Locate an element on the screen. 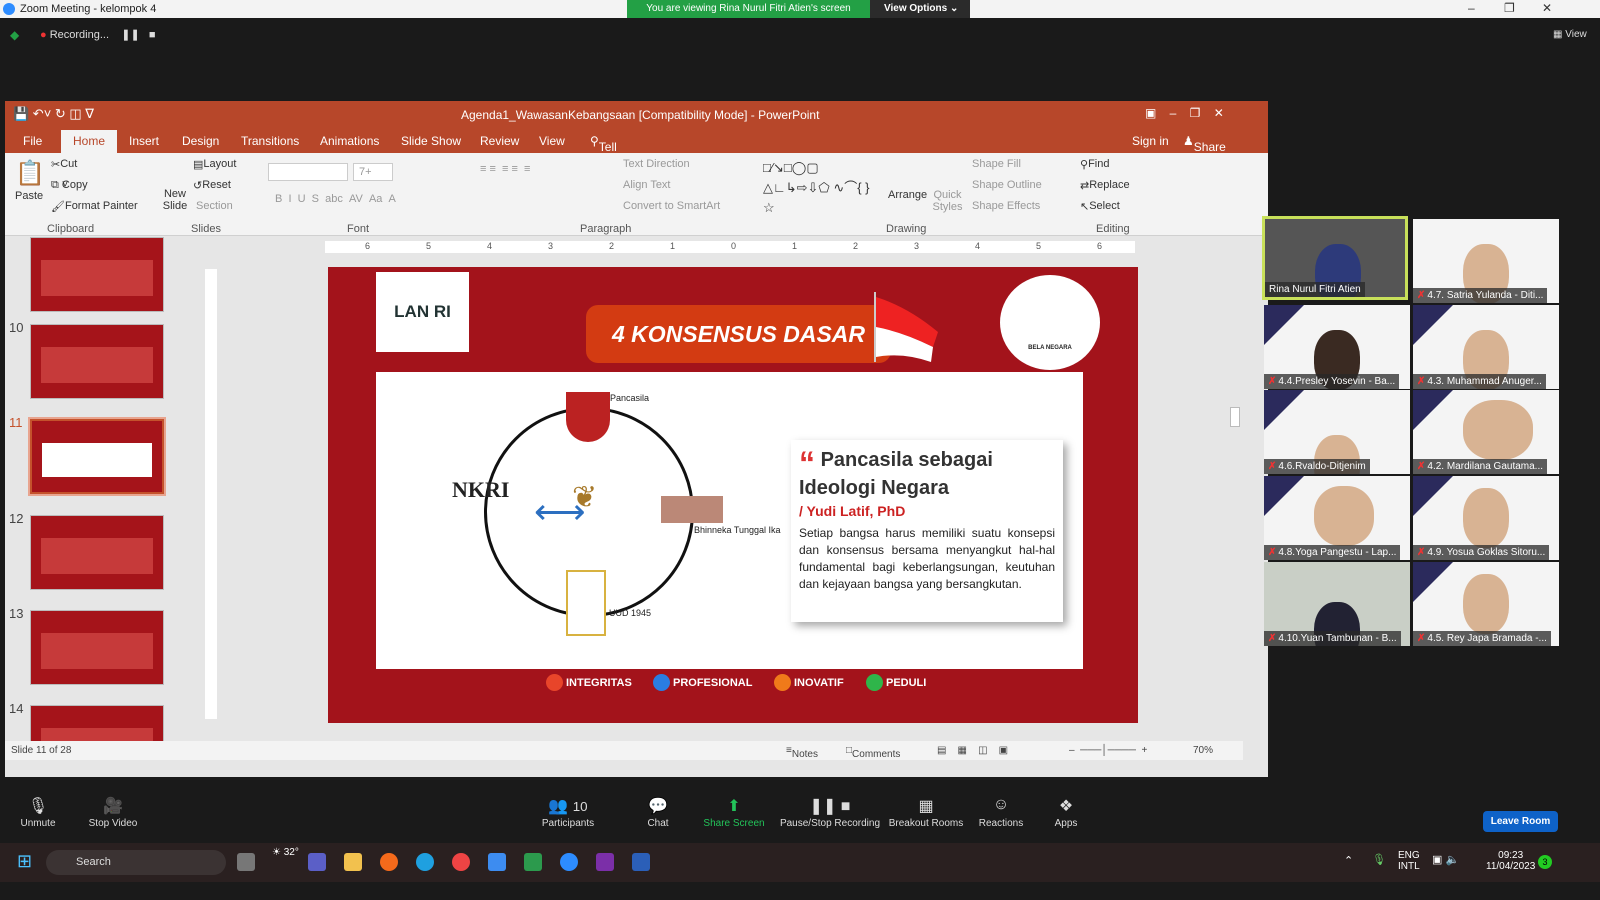  paste-button: Paste is located at coordinates (29, 196).